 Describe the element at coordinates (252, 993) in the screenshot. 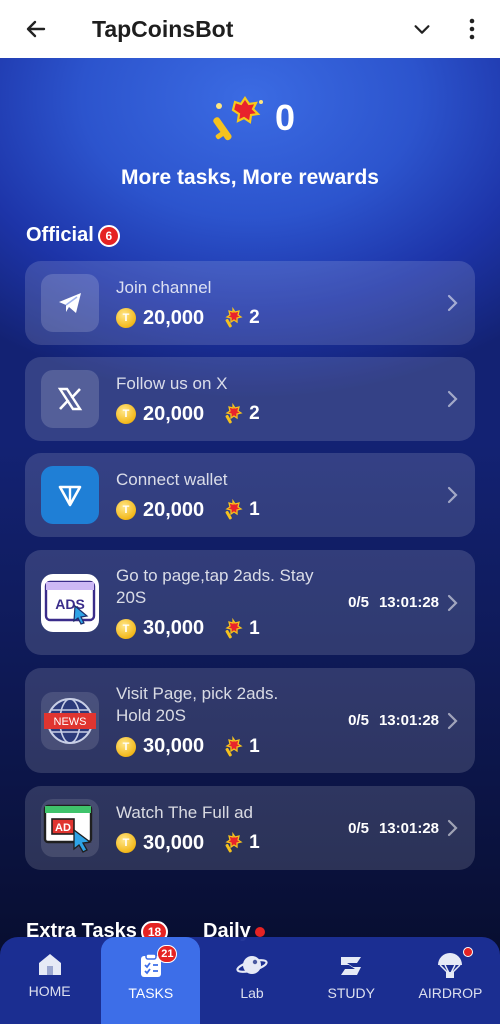

I see `nav-label: Lab` at that location.